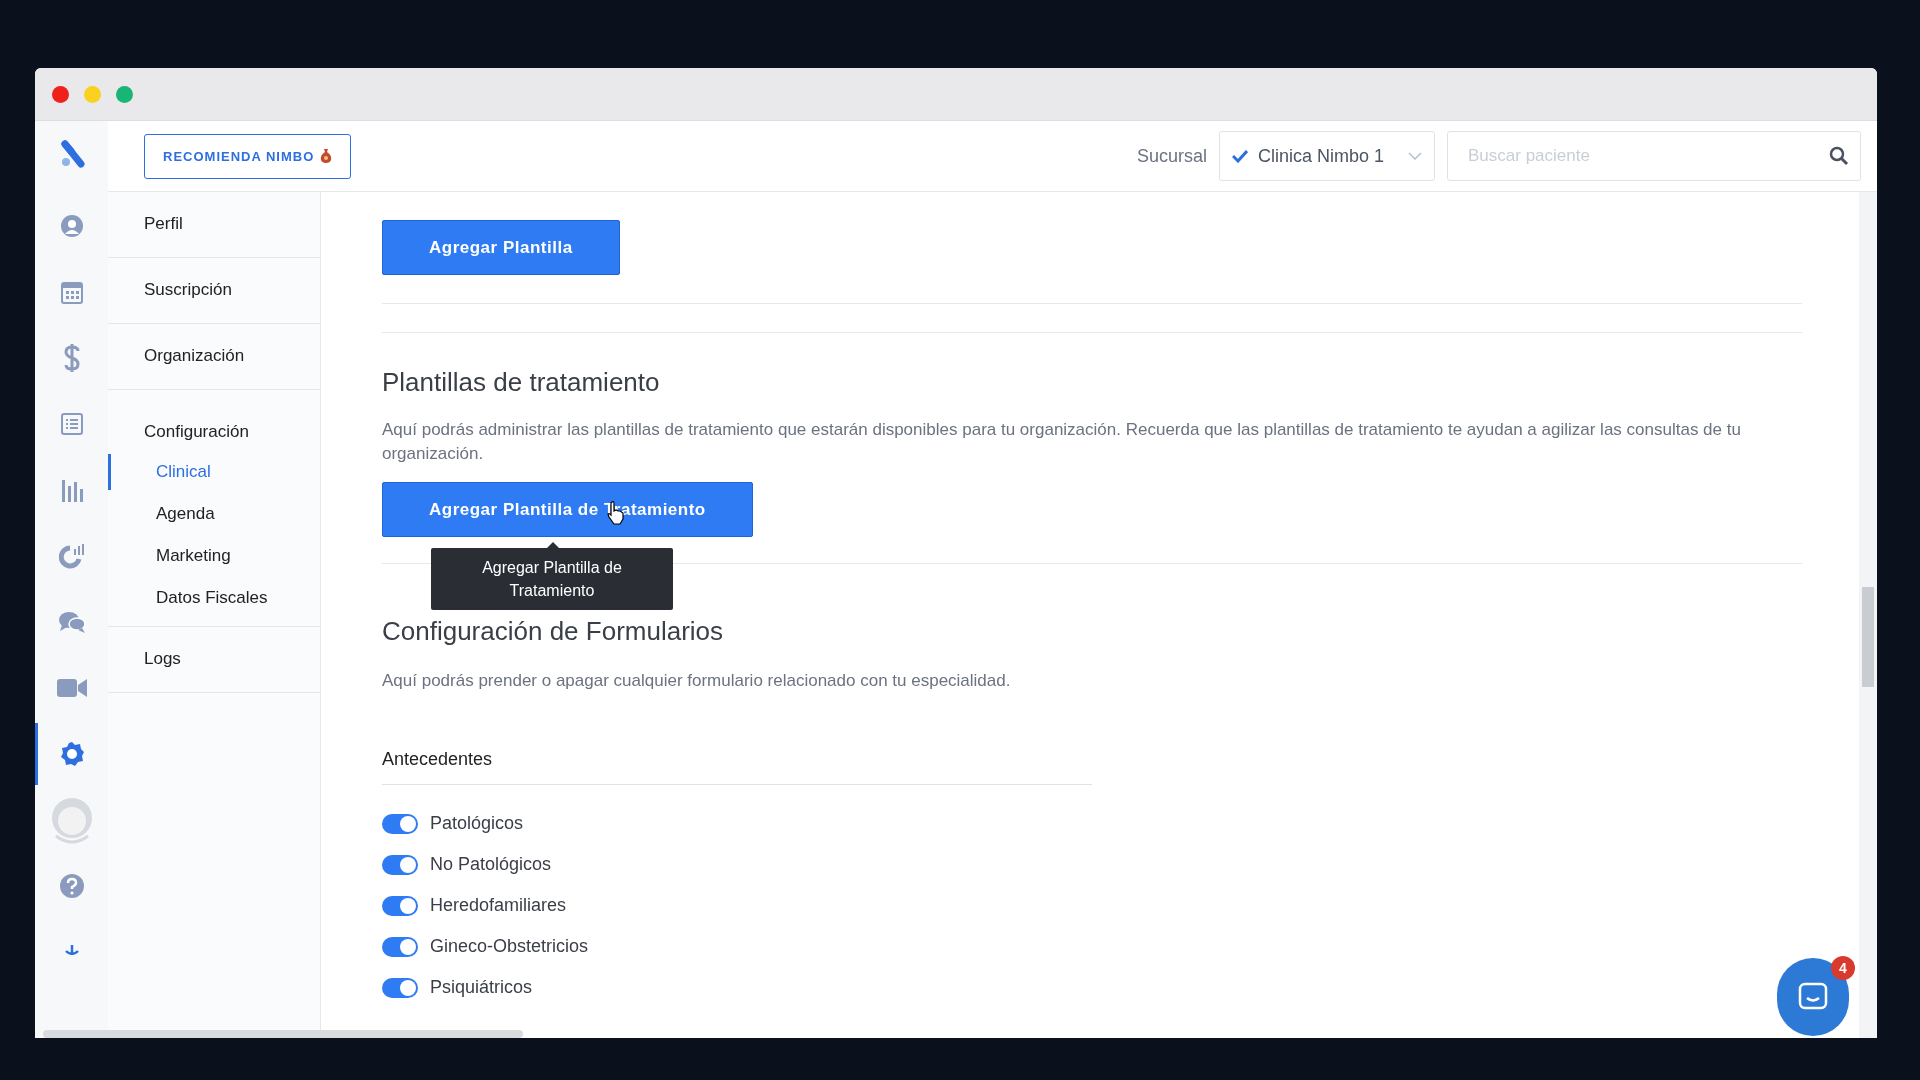 The height and width of the screenshot is (1080, 1920). I want to click on toggle-label: Psiquiátricos, so click(481, 987).